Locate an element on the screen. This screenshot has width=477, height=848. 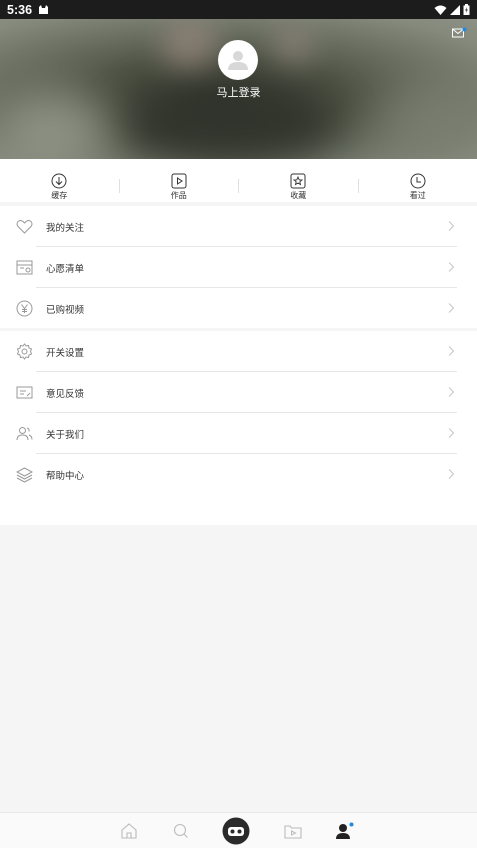
nav-video is located at coordinates (293, 830).